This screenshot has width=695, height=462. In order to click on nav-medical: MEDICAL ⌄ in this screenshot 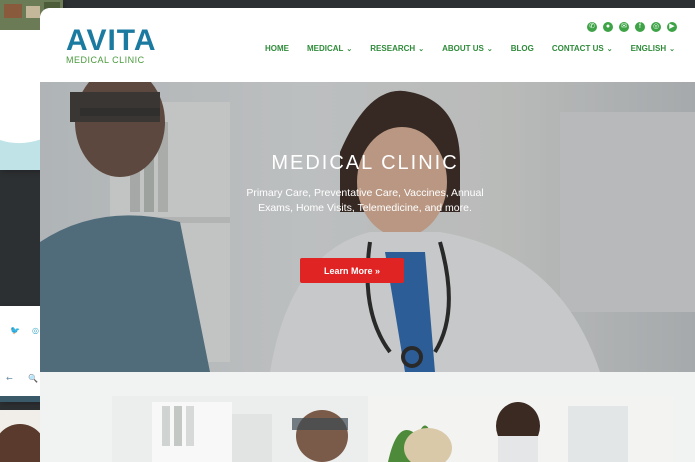, I will do `click(329, 48)`.